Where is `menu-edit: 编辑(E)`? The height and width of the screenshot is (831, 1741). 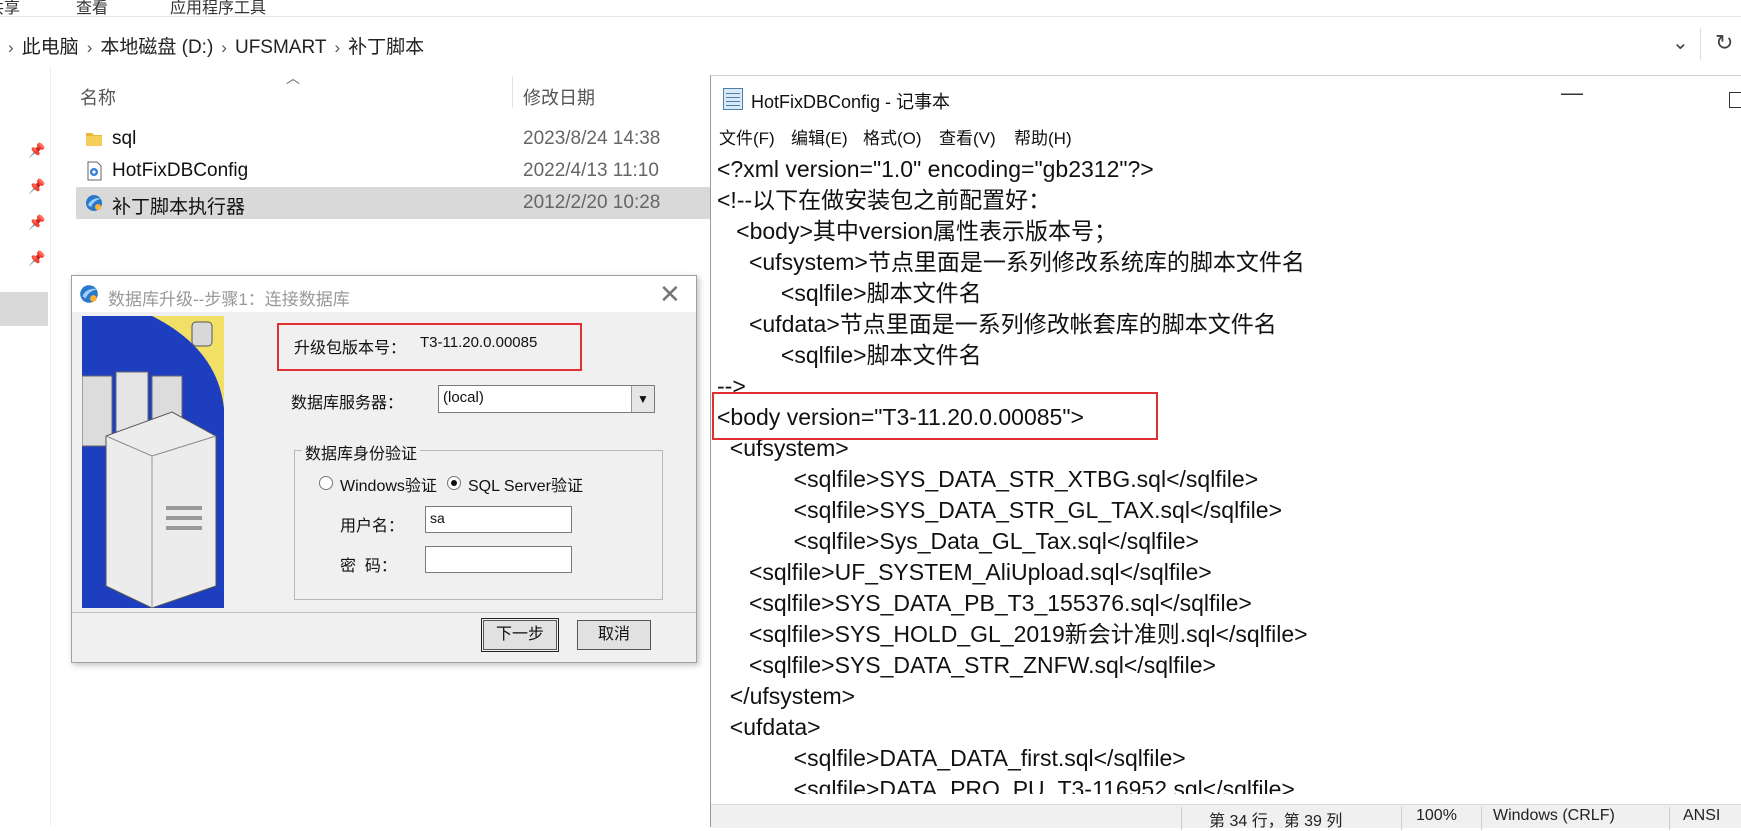 menu-edit: 编辑(E) is located at coordinates (819, 136).